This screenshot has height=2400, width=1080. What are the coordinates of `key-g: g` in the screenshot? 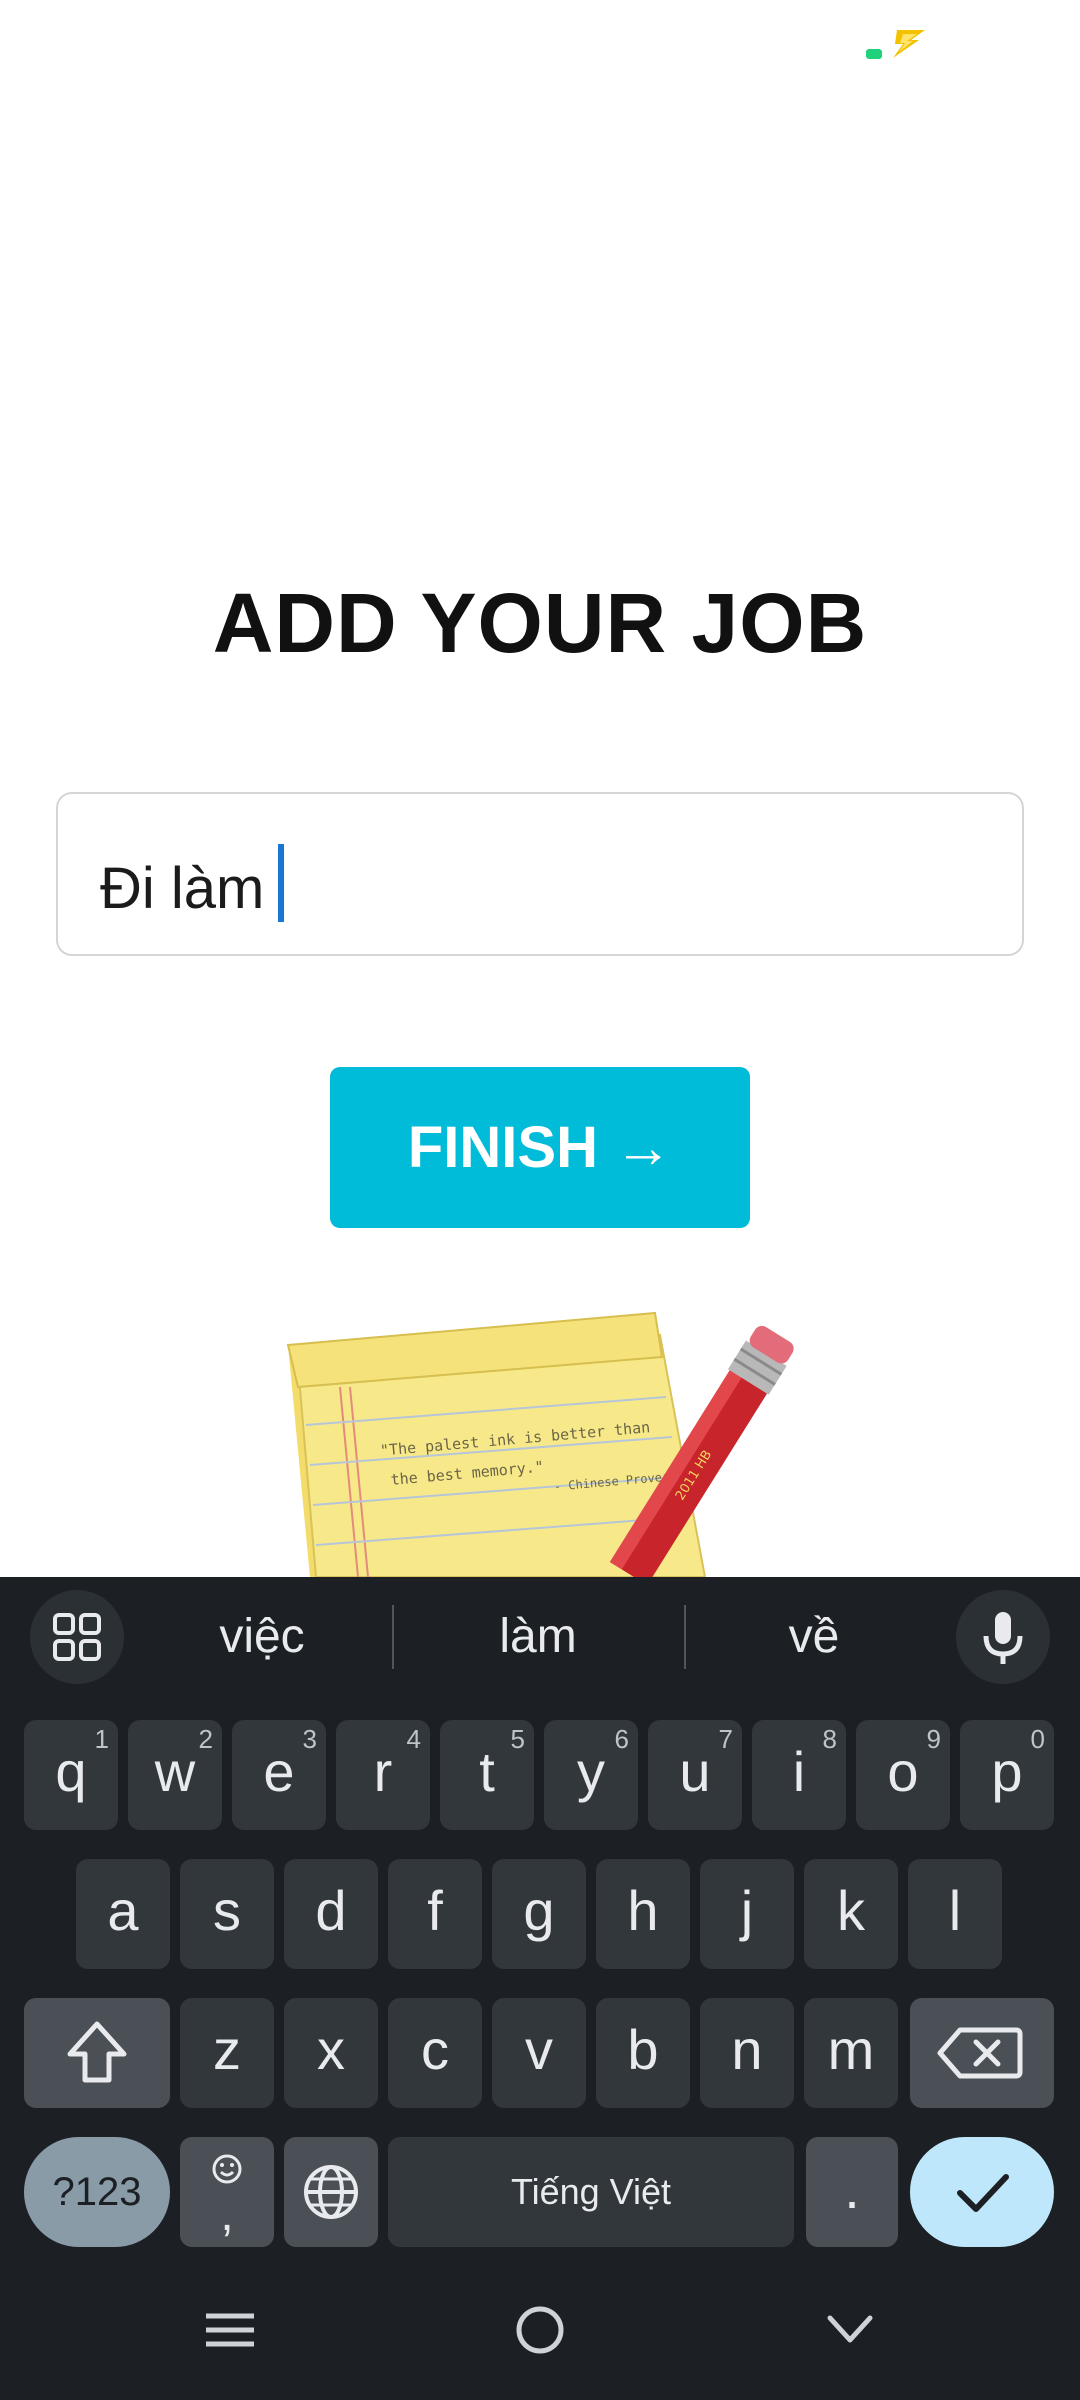 It's located at (539, 1914).